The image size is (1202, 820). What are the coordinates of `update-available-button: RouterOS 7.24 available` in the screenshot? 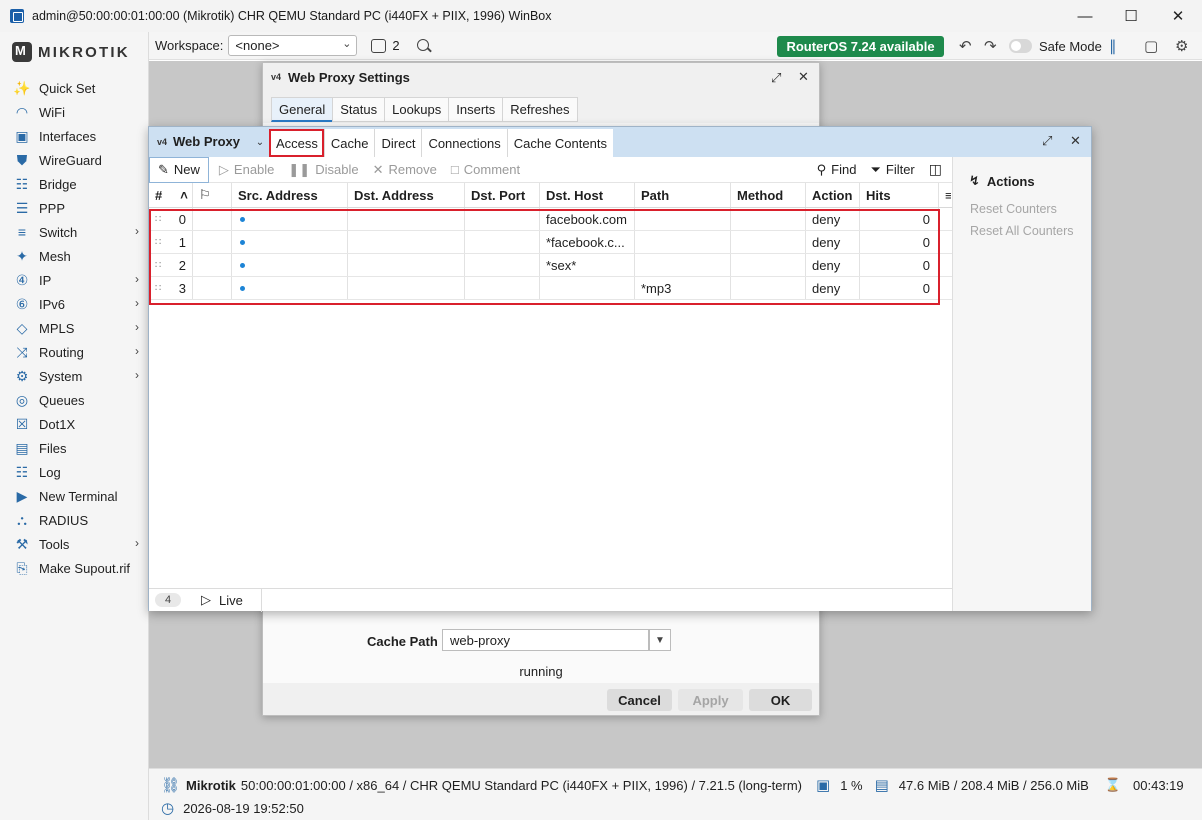 It's located at (860, 46).